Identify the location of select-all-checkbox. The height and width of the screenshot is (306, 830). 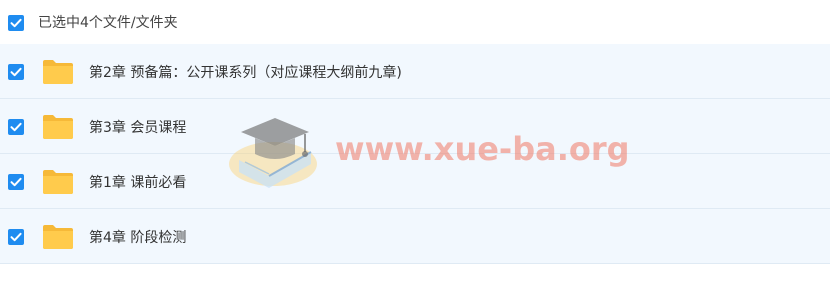
(16, 23).